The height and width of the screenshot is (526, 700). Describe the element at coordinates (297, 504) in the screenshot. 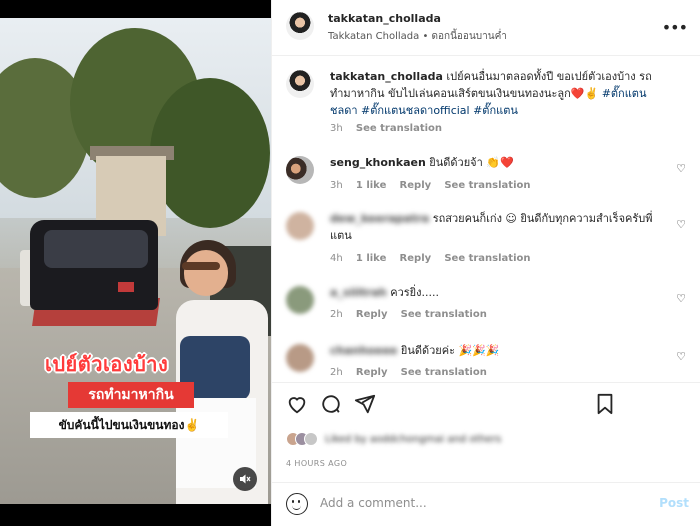

I see `emoji-button` at that location.